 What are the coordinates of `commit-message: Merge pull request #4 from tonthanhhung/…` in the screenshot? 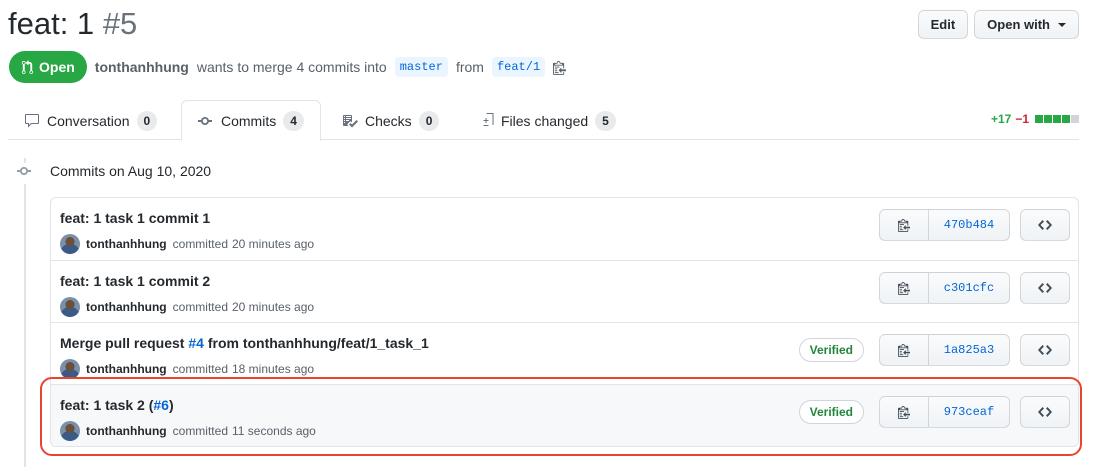 It's located at (244, 343).